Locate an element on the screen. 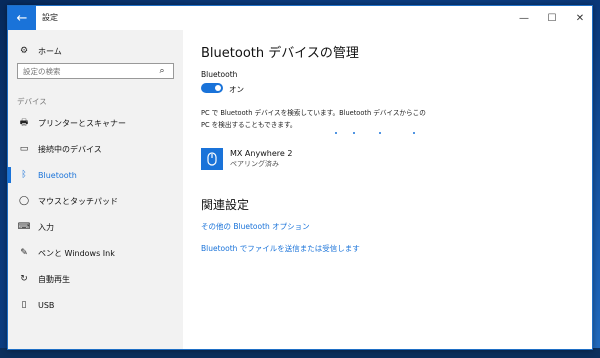  device-name: MX Anywhere 2 is located at coordinates (261, 153).